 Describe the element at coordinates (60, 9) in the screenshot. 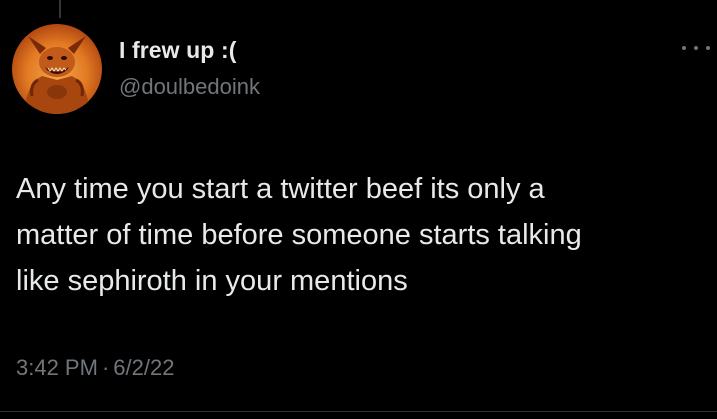

I see `thread-connector-line` at that location.